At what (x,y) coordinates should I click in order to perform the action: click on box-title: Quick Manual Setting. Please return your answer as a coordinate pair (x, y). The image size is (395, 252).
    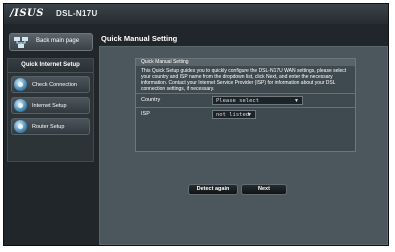
    Looking at the image, I should click on (245, 62).